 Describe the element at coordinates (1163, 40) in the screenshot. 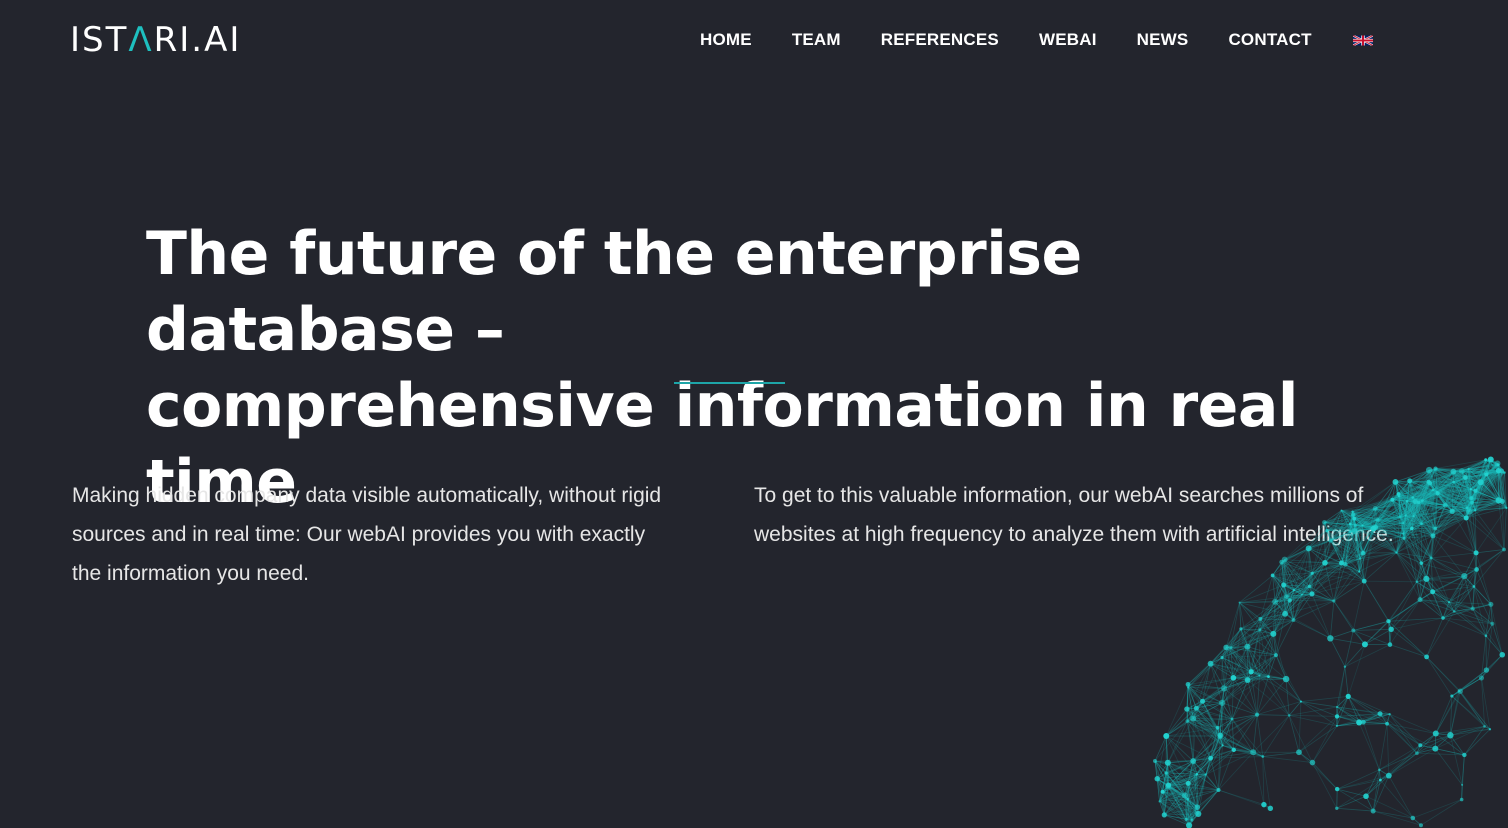

I see `nav-news: NEWS` at that location.